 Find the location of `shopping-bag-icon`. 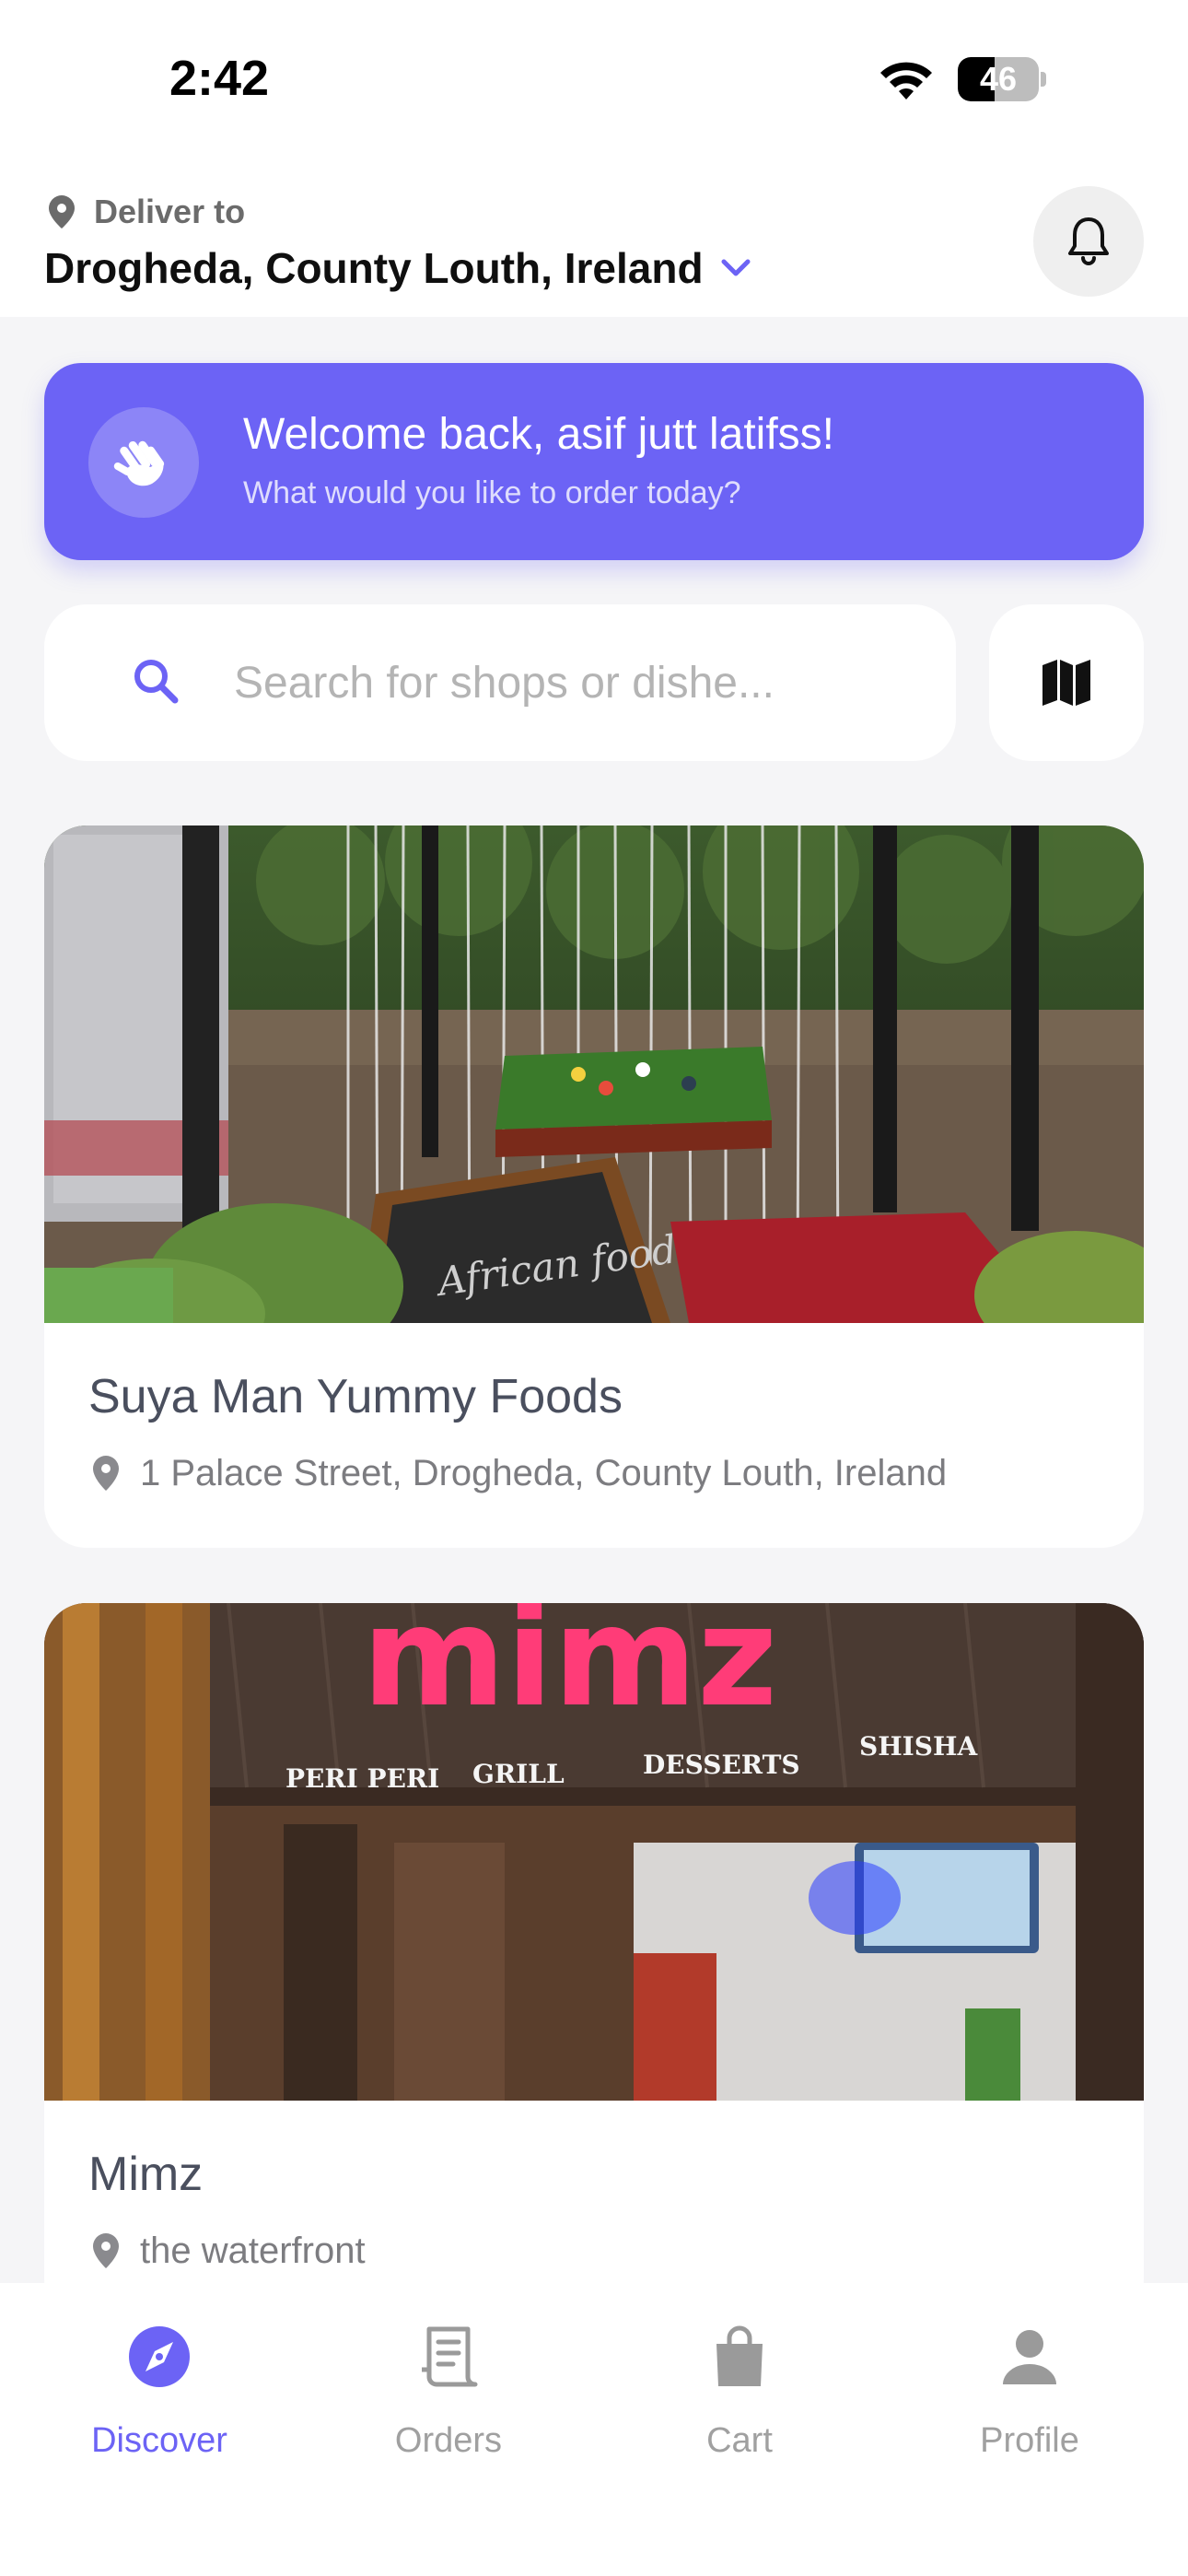

shopping-bag-icon is located at coordinates (739, 2355).